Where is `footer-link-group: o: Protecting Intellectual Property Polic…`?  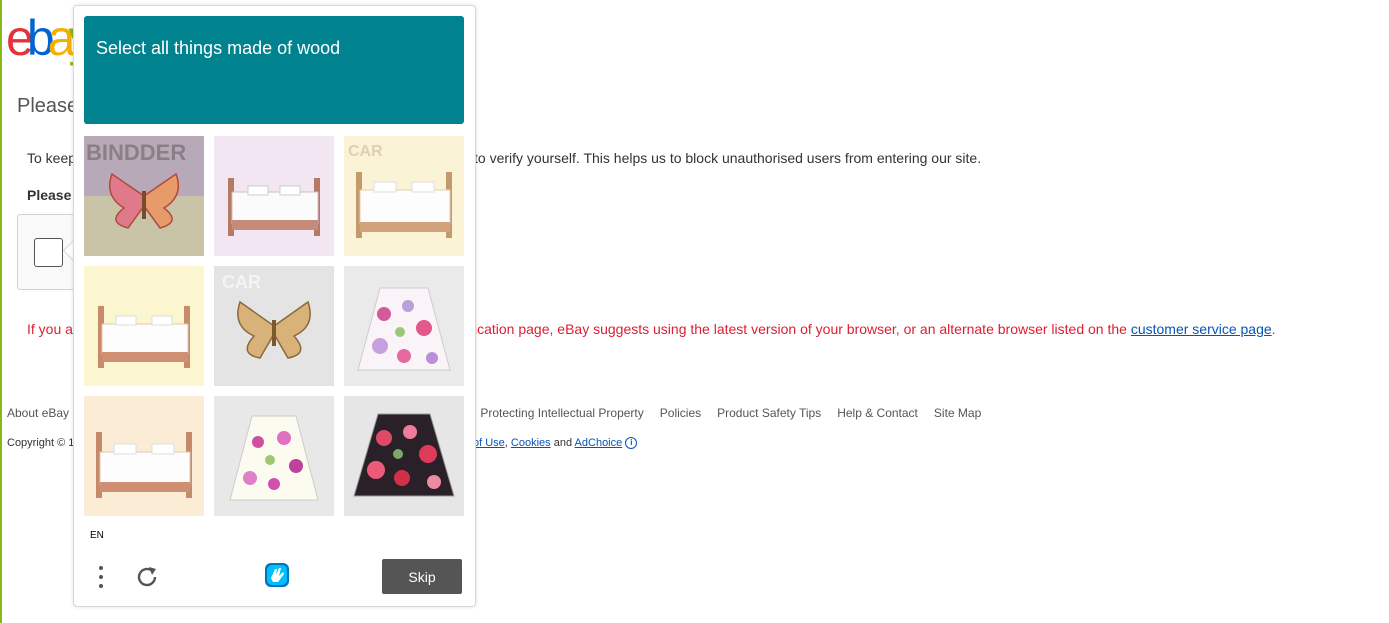 footer-link-group: o: Protecting Intellectual Property Polic… is located at coordinates (732, 413).